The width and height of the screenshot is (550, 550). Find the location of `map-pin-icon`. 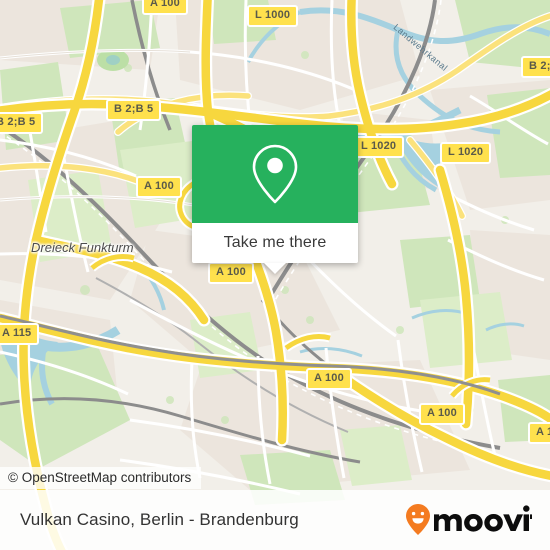

map-pin-icon is located at coordinates (275, 174).